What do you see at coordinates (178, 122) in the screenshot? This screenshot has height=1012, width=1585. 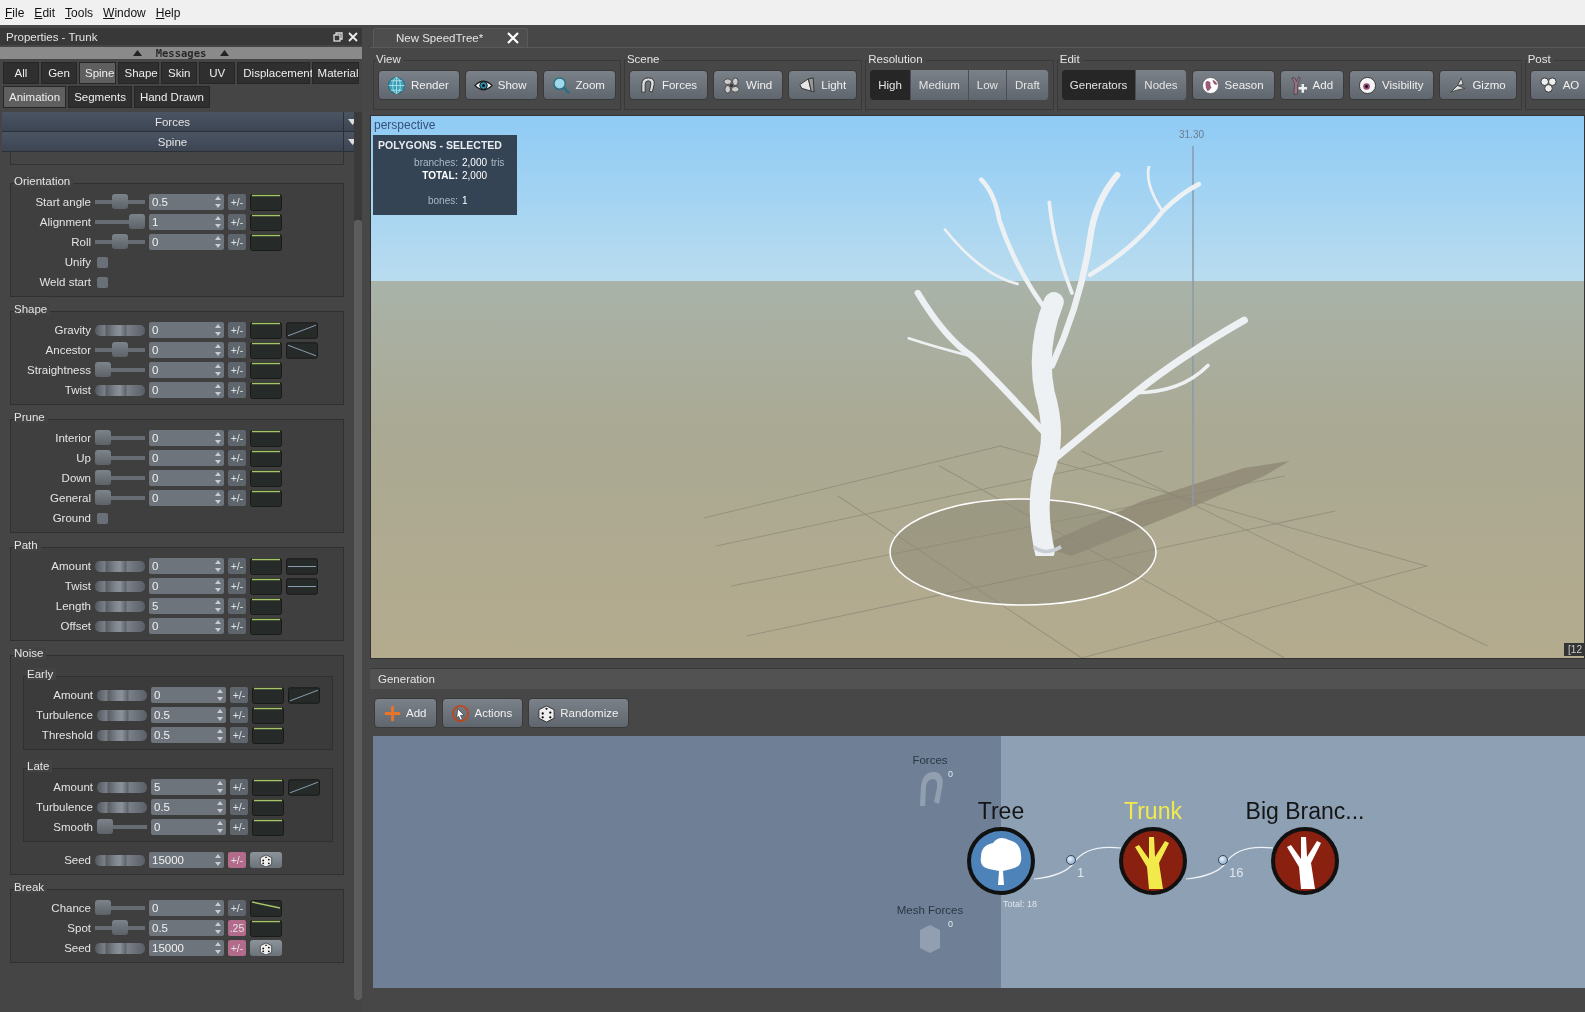 I see `section-header: Forces` at bounding box center [178, 122].